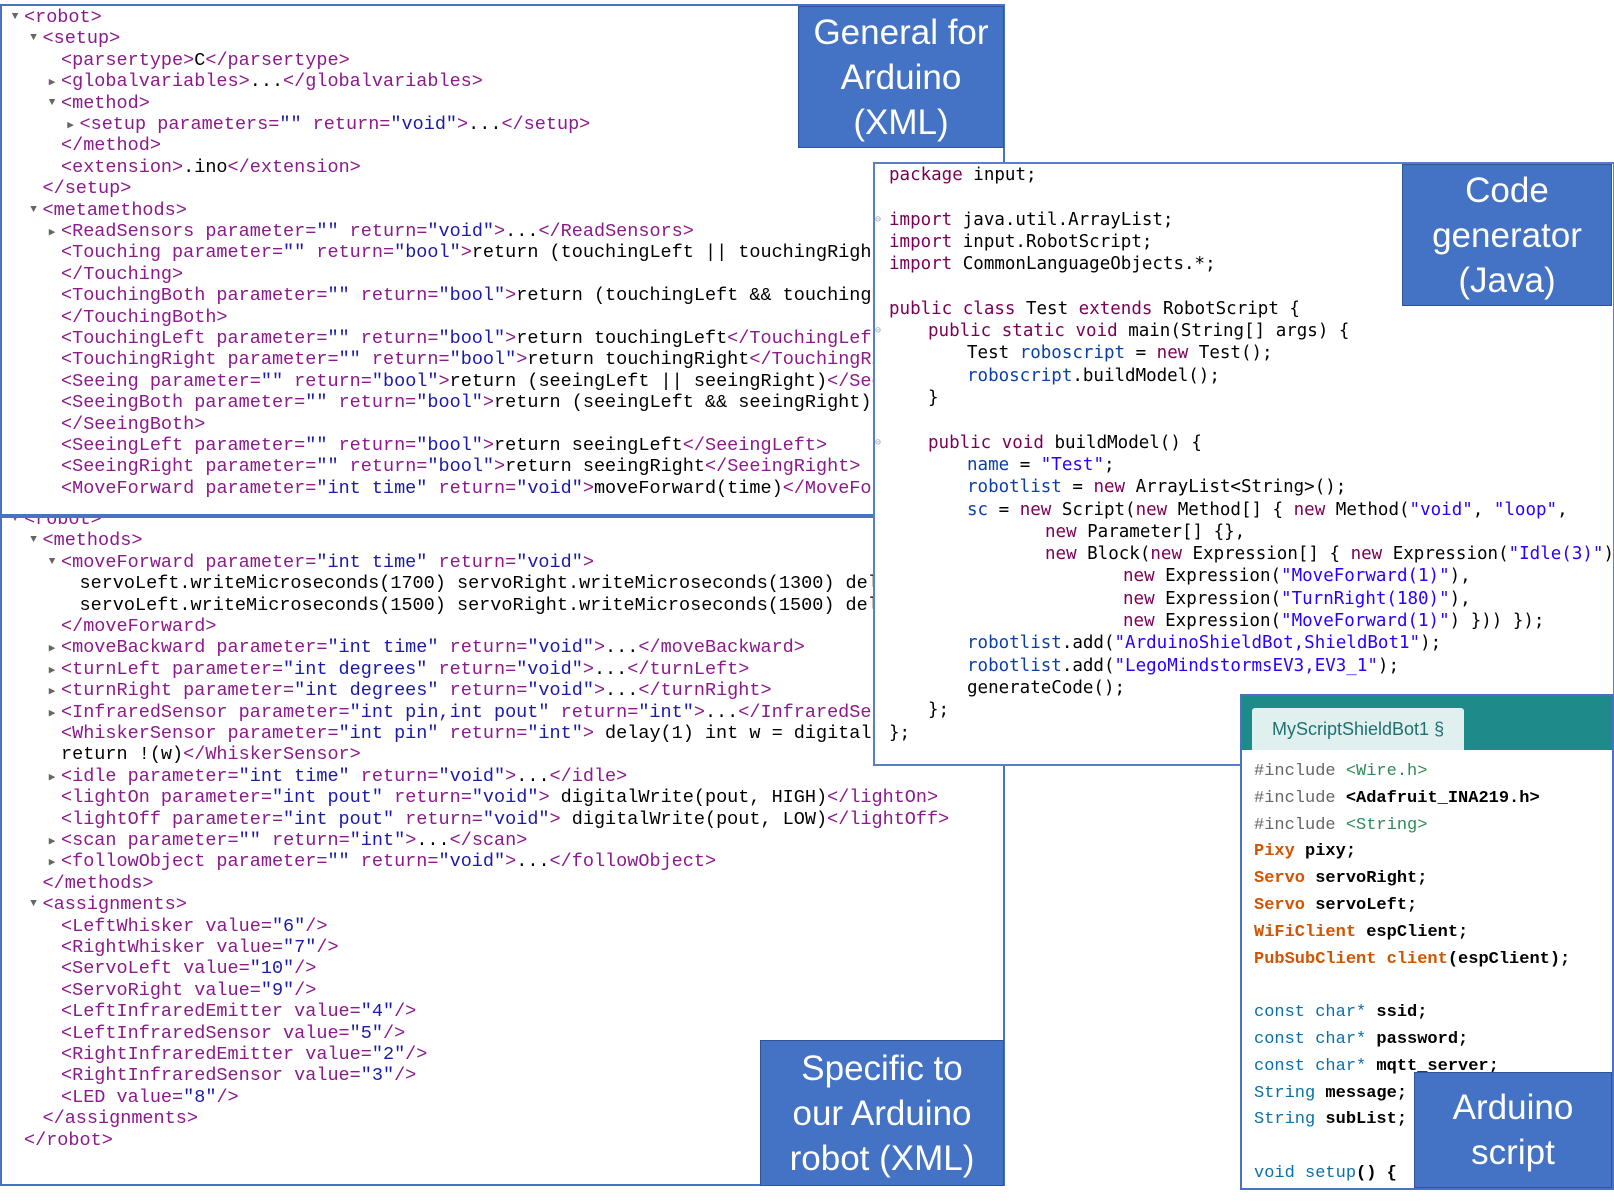 The image size is (1614, 1202). Describe the element at coordinates (546, 124) in the screenshot. I see `code-token: </setup>` at that location.